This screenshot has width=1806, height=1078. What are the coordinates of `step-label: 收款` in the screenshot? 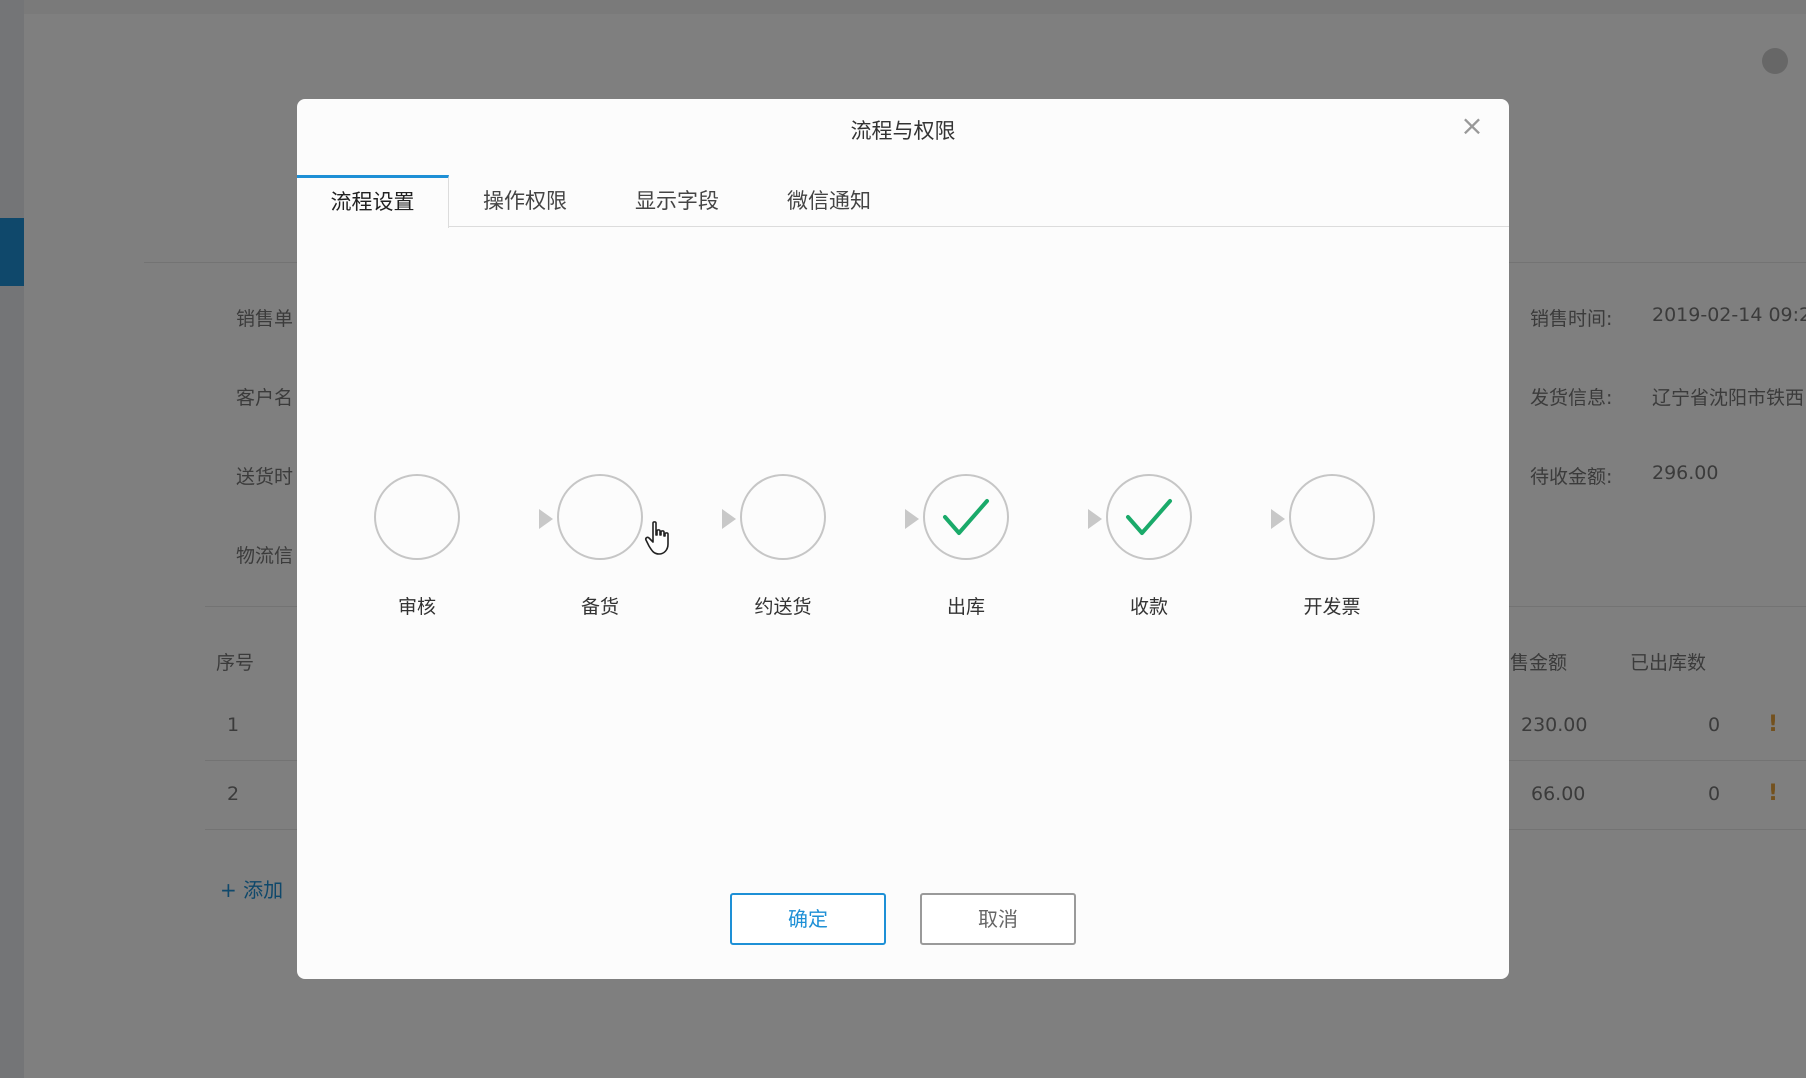 It's located at (1148, 607).